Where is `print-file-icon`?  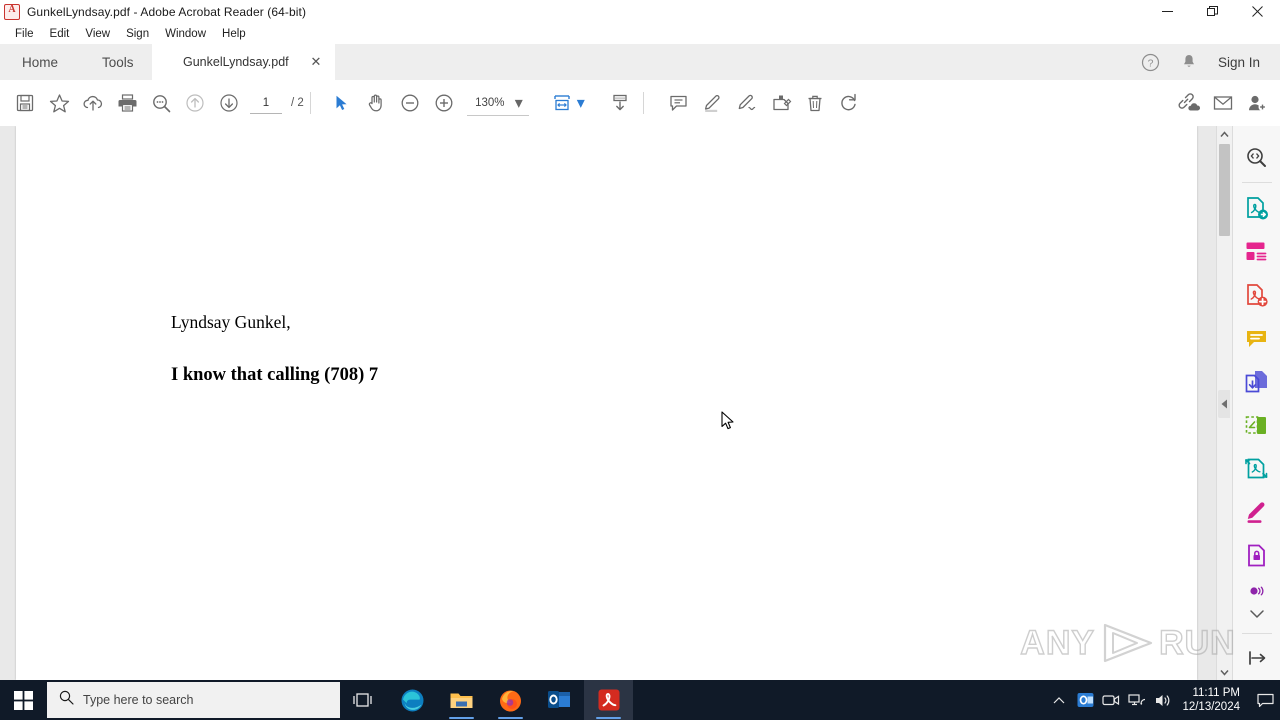 print-file-icon is located at coordinates (127, 103).